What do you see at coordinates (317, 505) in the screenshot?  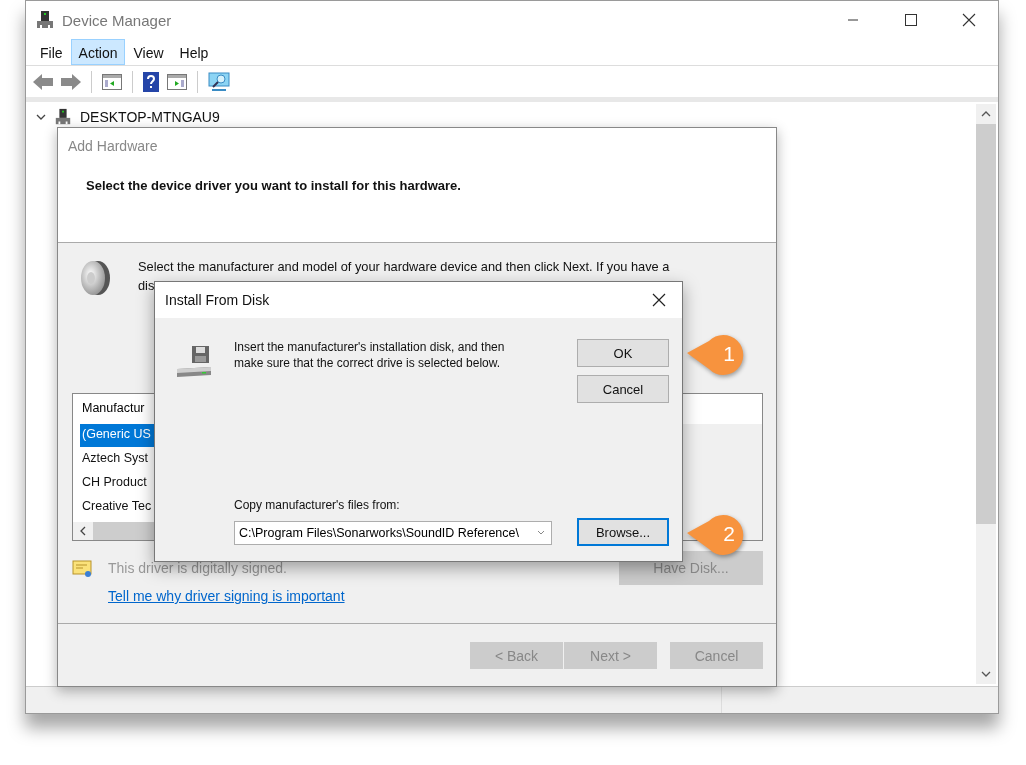 I see `field-label: Copy manufacturer's files from:` at bounding box center [317, 505].